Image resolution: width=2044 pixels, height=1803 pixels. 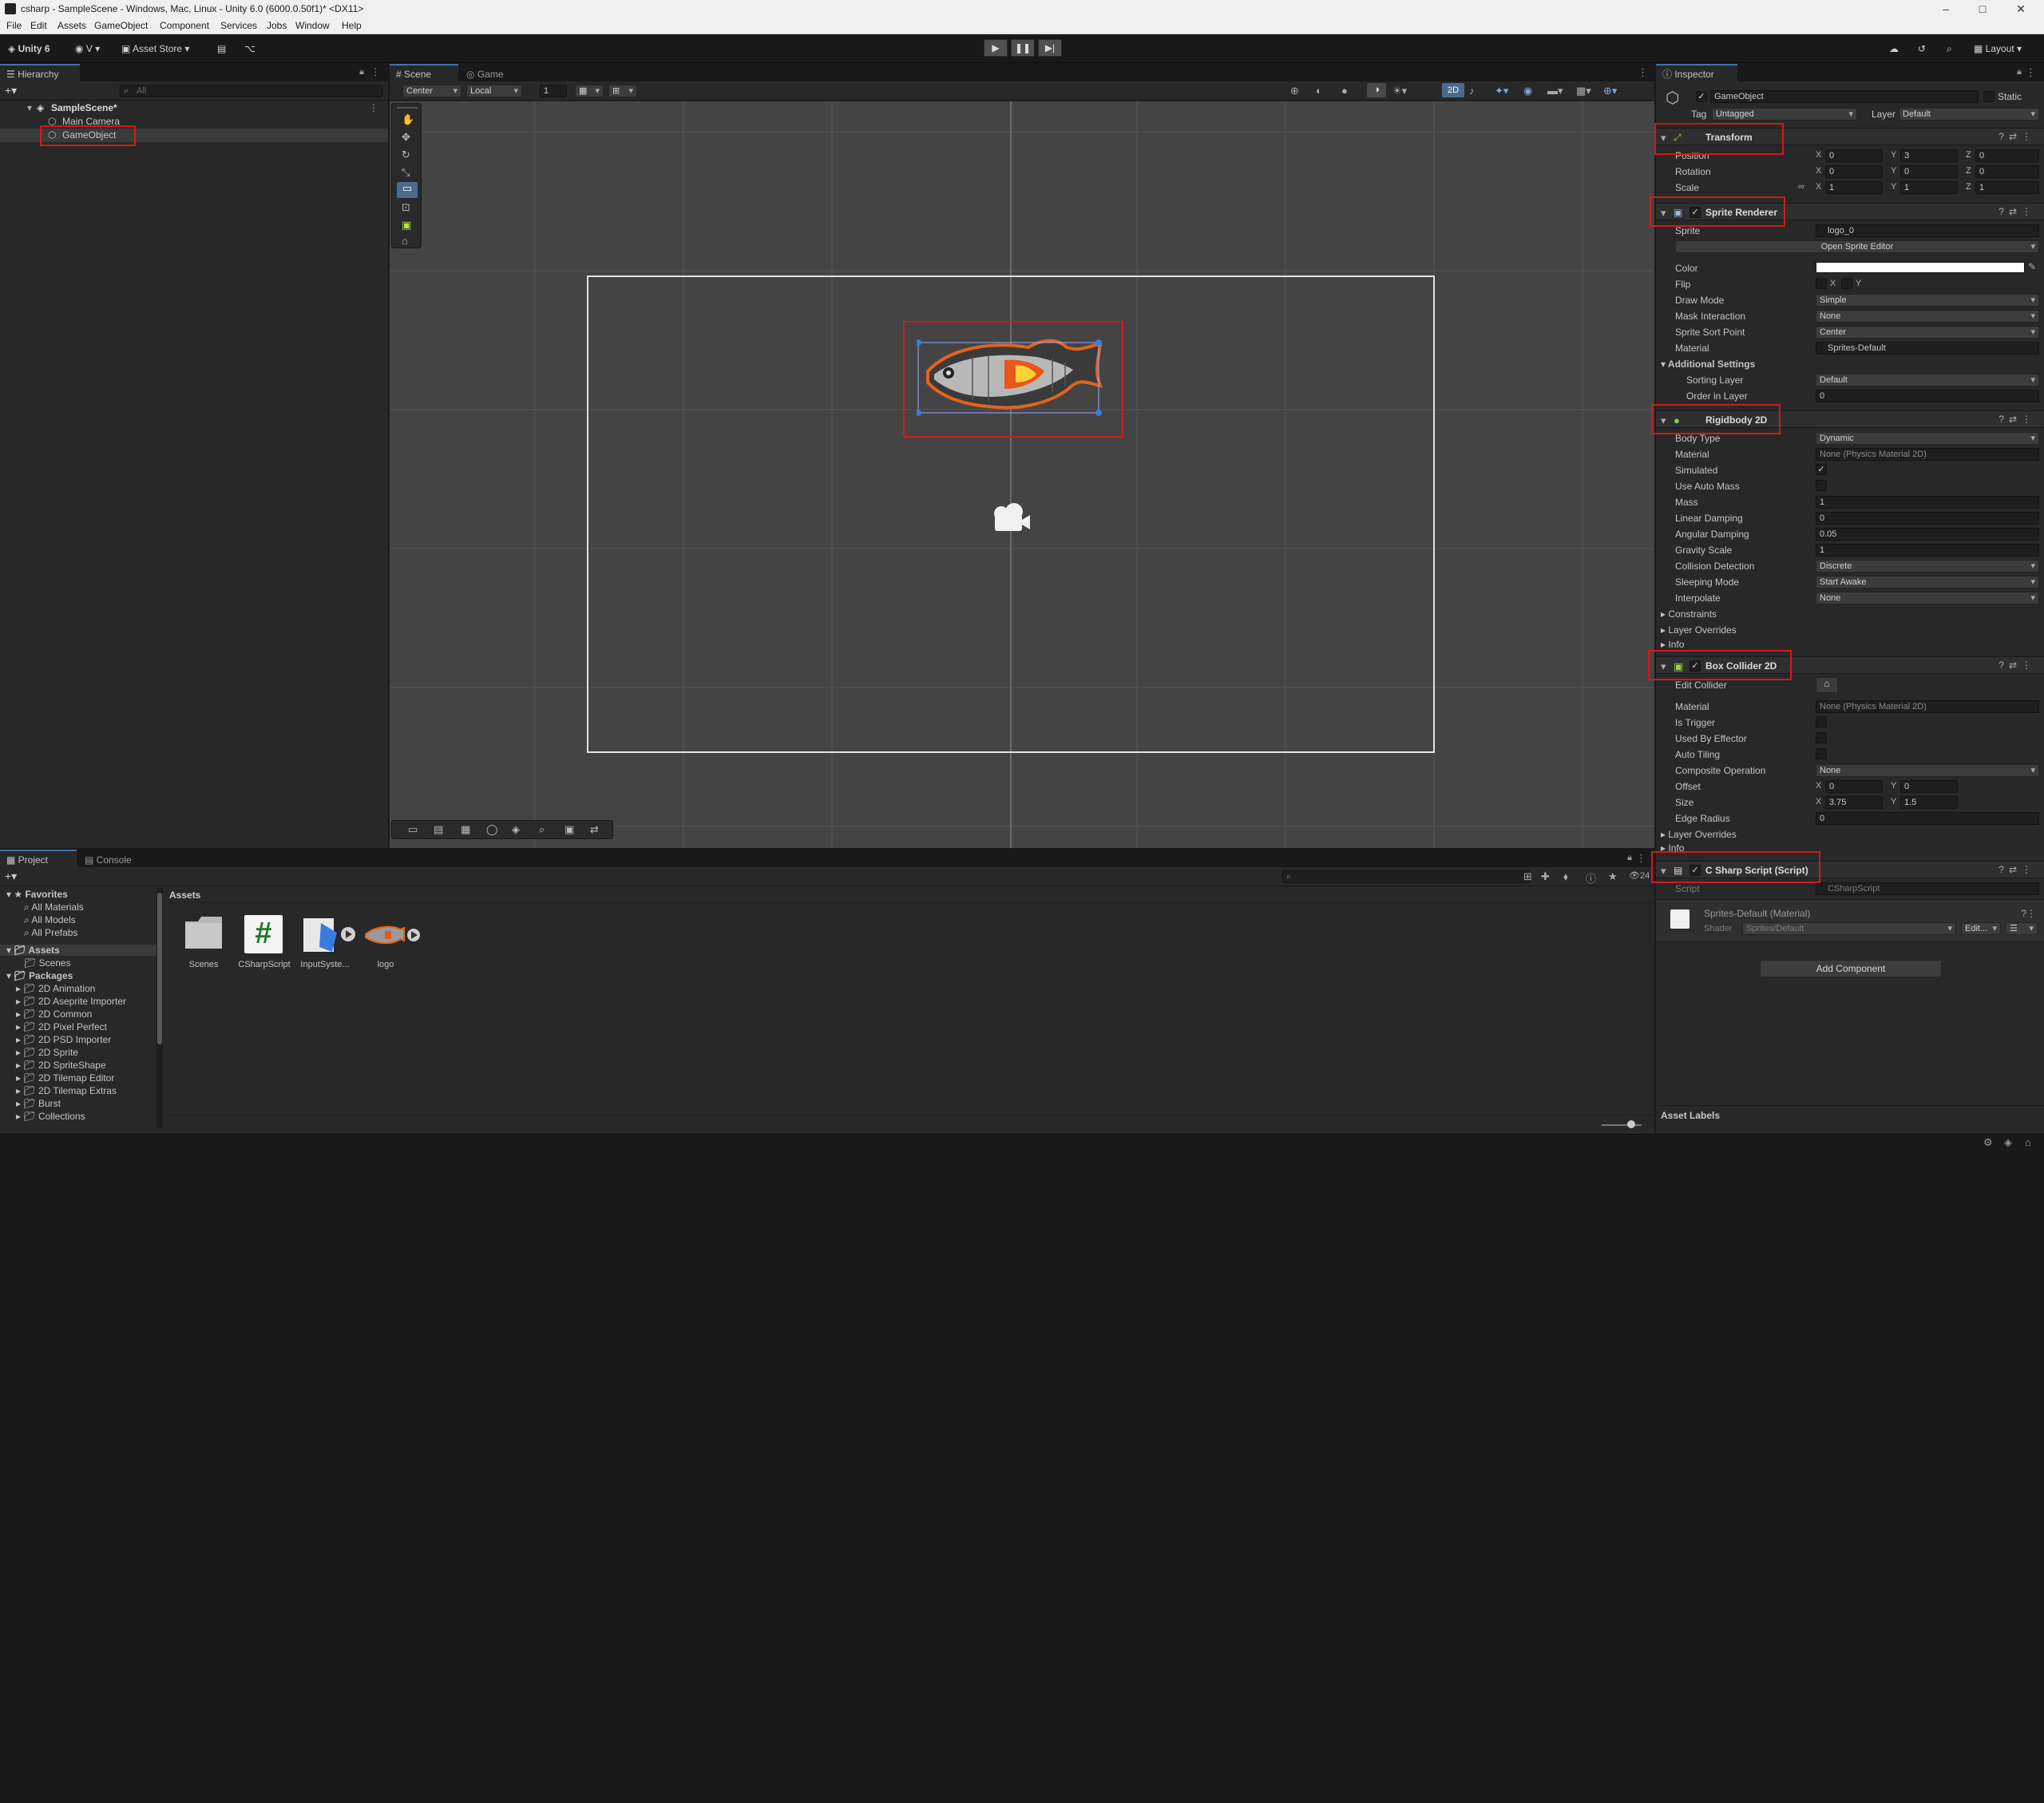 What do you see at coordinates (1927, 502) in the screenshot?
I see `mass-field: 1` at bounding box center [1927, 502].